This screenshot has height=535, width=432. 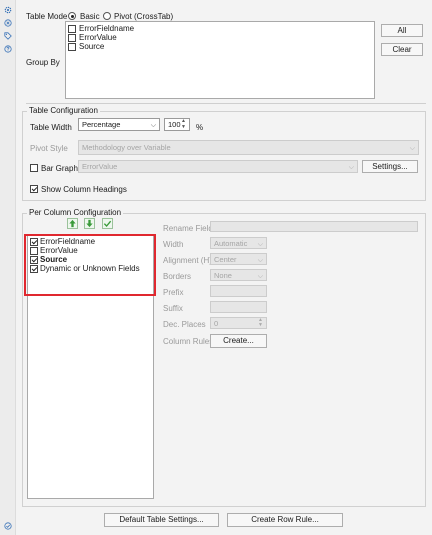 I want to click on group-by-list: ErrorFieldname ErrorValue Source, so click(x=220, y=60).